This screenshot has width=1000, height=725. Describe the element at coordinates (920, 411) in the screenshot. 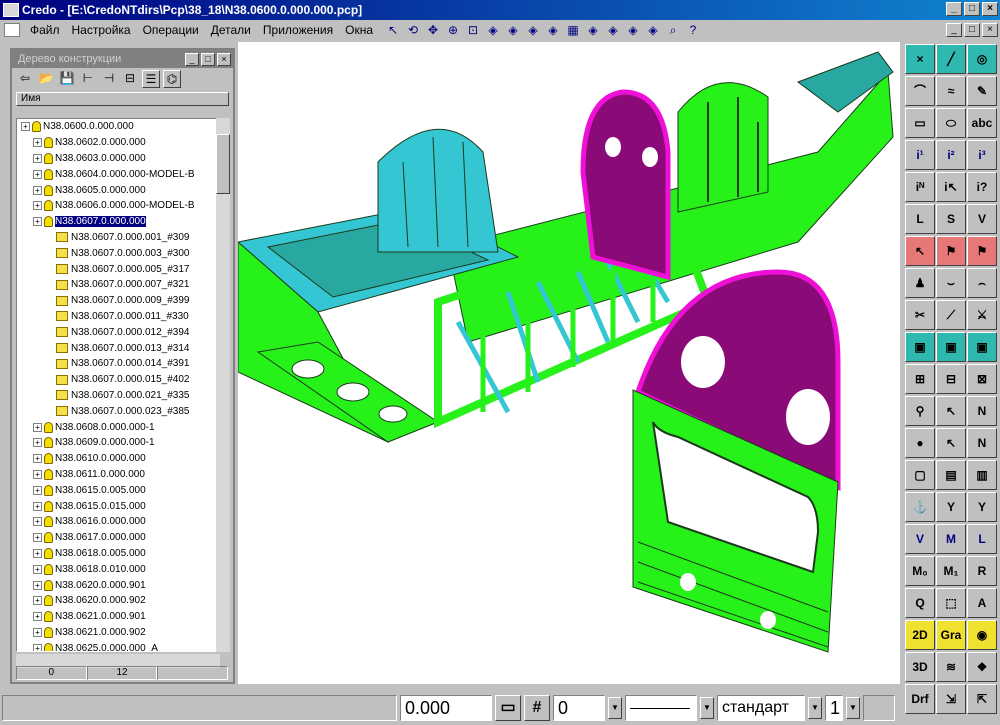

I see `wrench-button: ⚲` at that location.